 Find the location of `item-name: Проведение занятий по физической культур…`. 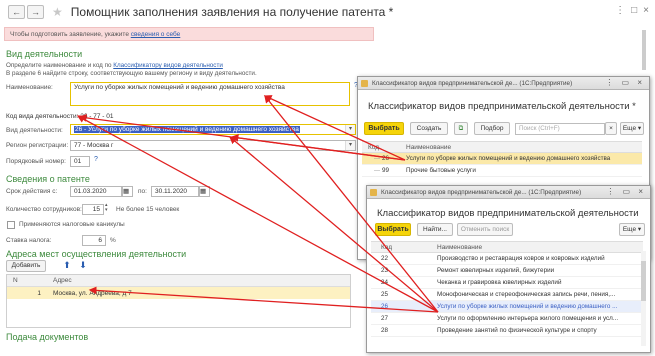

item-name: Проведение занятий по физической культур… is located at coordinates (517, 330).